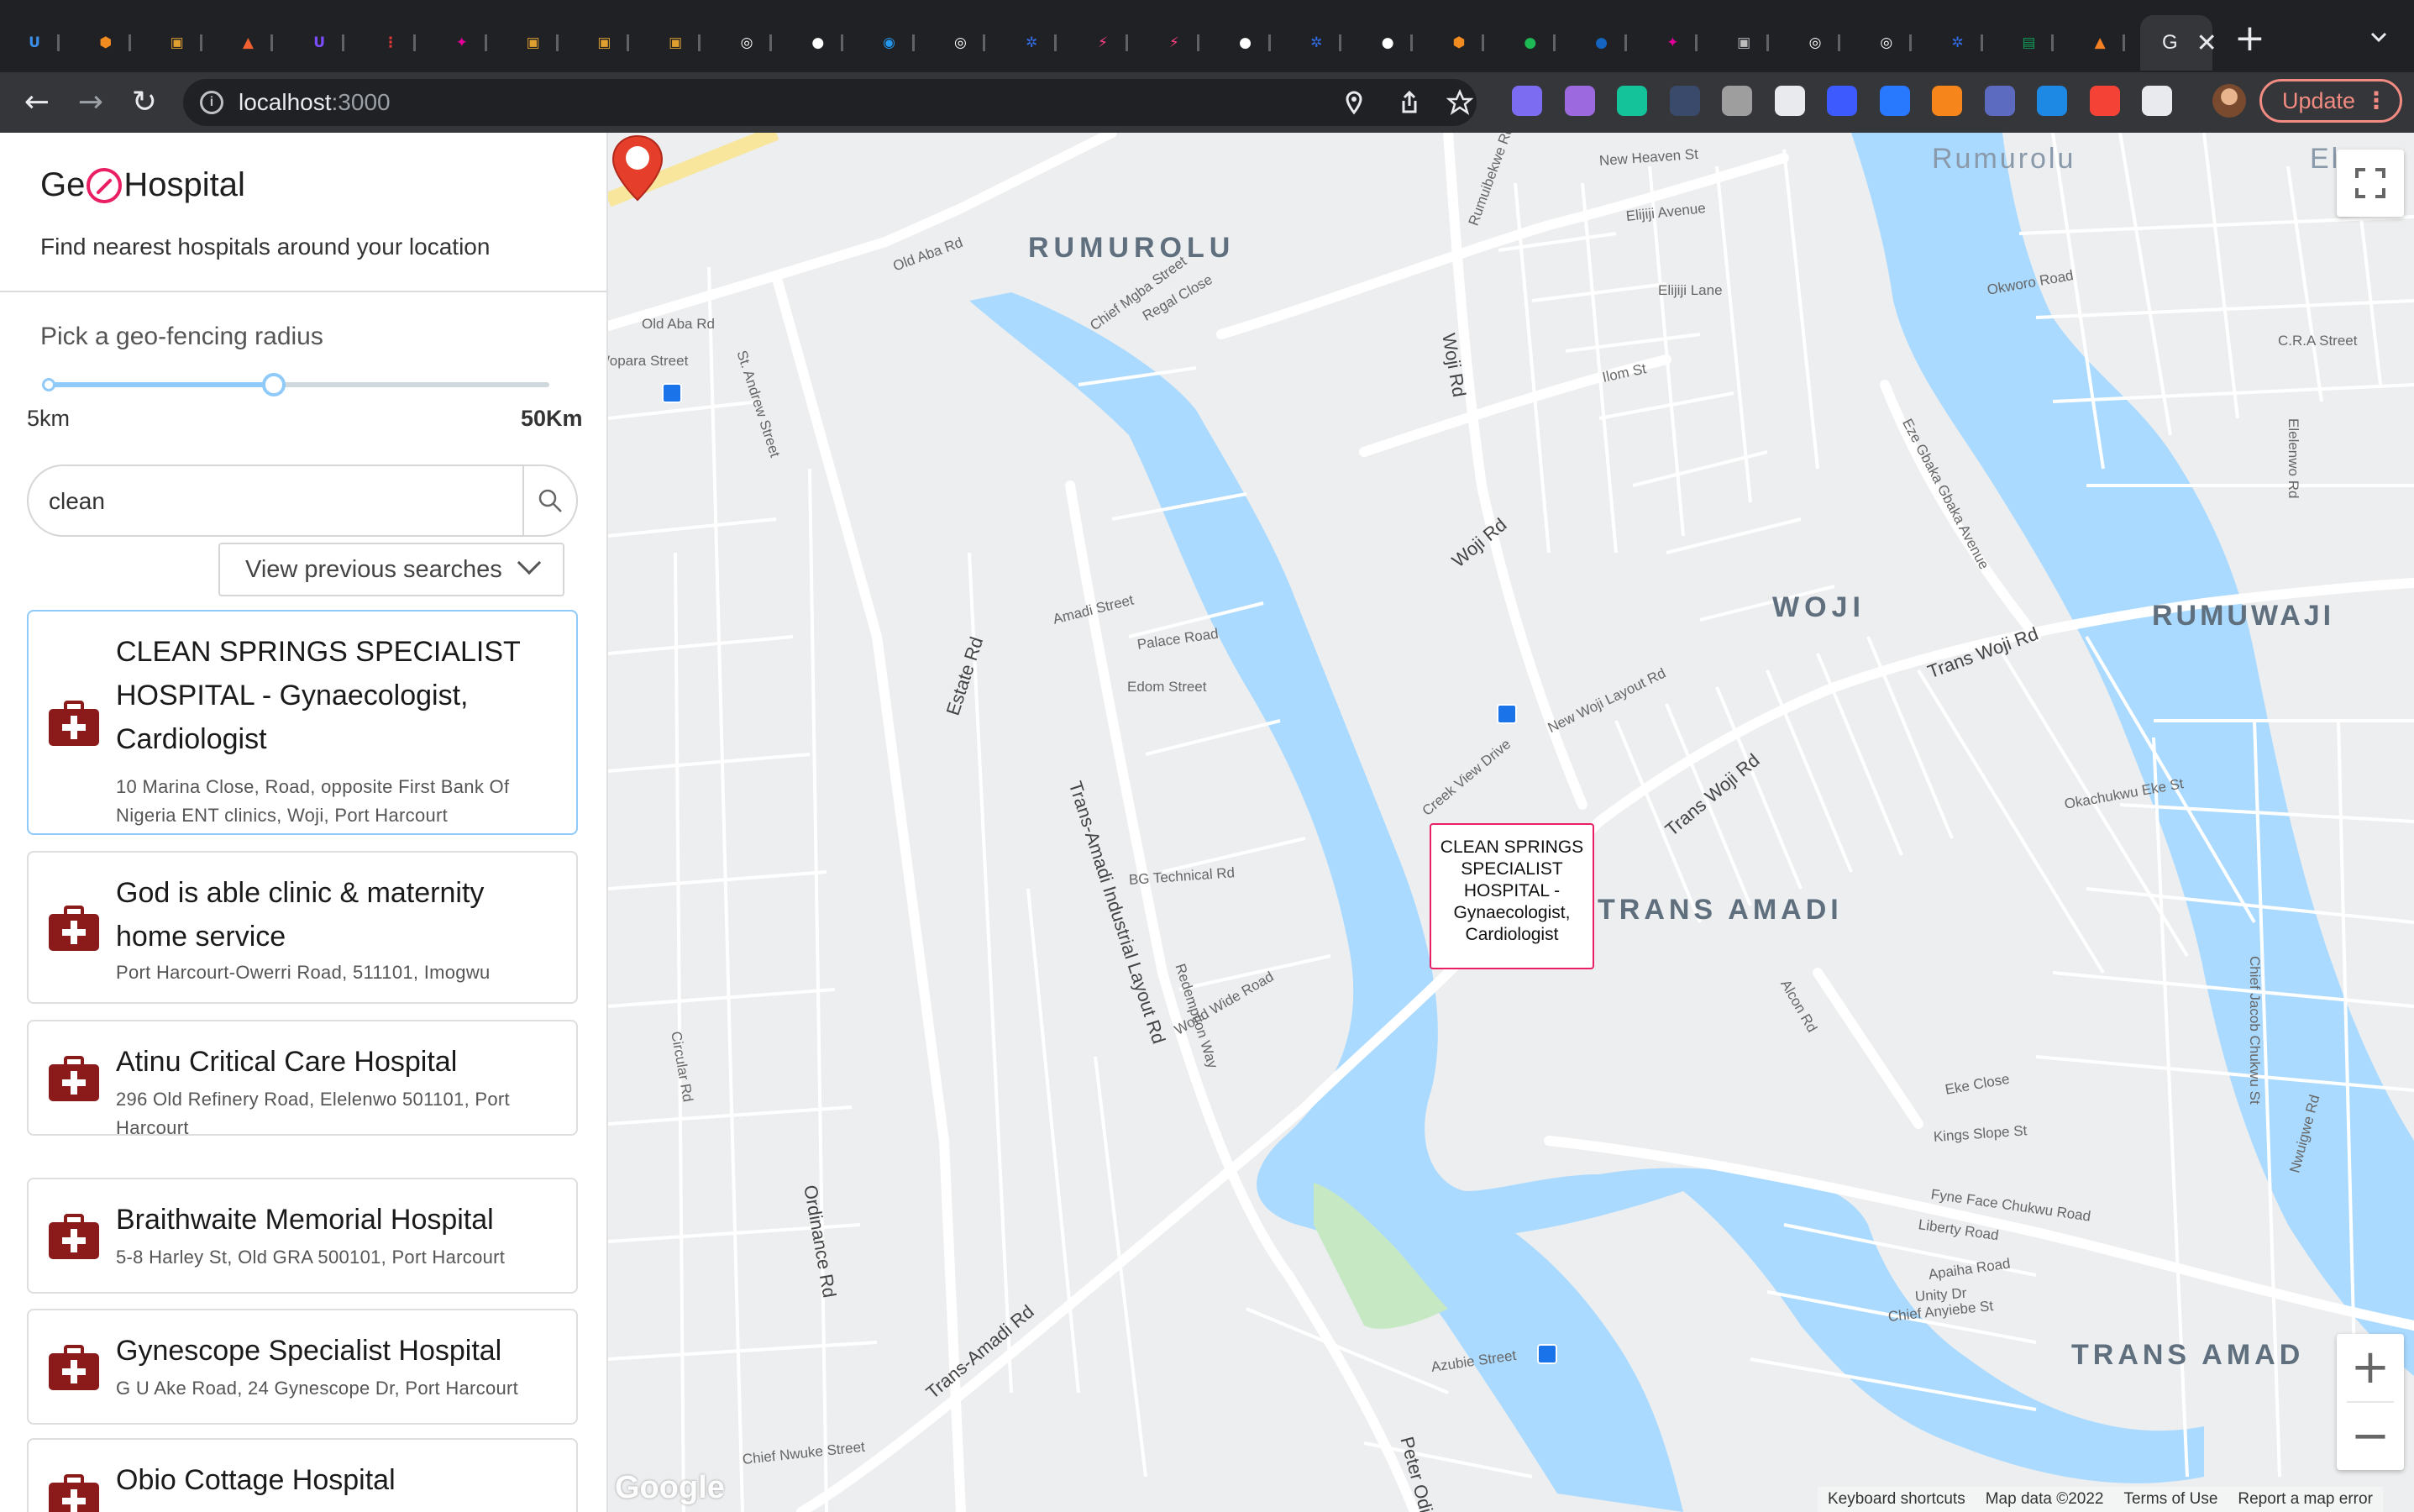 Image resolution: width=2414 pixels, height=1512 pixels. I want to click on radius-slider, so click(295, 384).